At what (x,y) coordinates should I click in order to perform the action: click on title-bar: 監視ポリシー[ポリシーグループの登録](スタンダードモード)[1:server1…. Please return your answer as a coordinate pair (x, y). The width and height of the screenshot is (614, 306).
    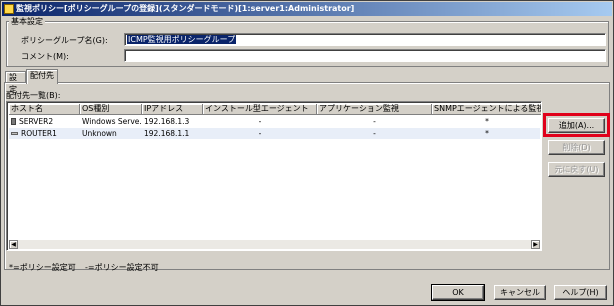
    Looking at the image, I should click on (307, 9).